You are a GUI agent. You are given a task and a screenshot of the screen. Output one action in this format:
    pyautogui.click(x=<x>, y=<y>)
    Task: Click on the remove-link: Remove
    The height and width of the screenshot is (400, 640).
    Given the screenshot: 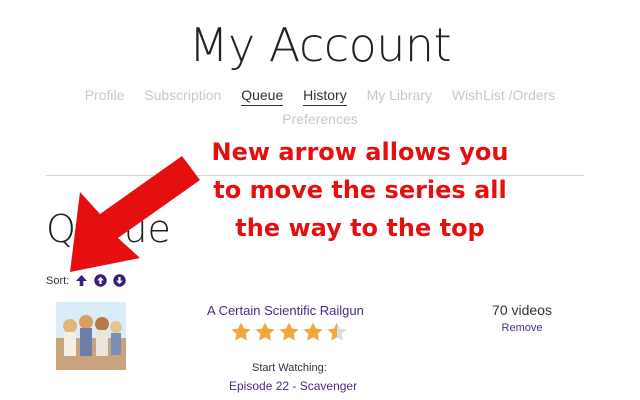 What is the action you would take?
    pyautogui.click(x=522, y=328)
    